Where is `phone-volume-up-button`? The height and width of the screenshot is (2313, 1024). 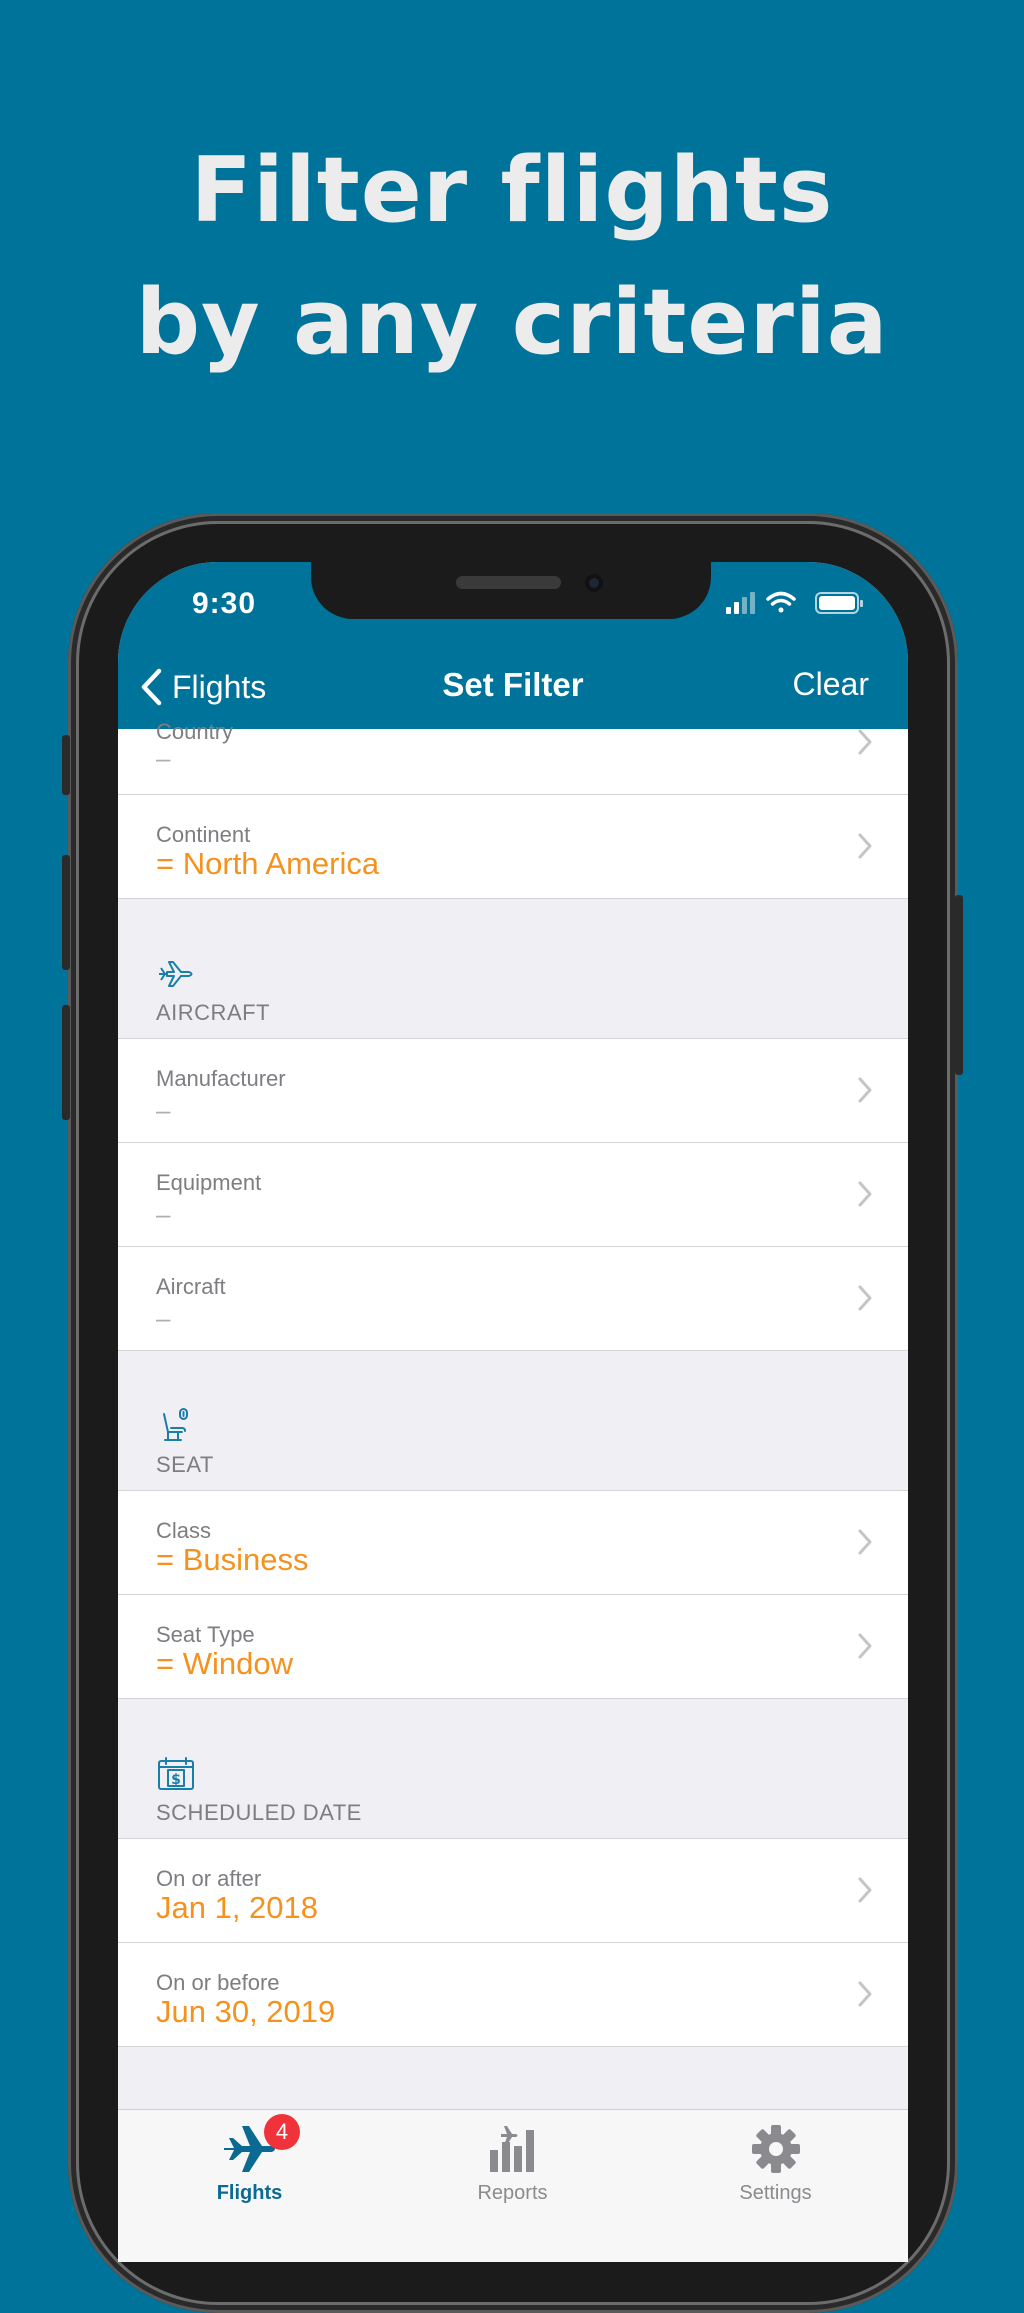
phone-volume-up-button is located at coordinates (66, 912).